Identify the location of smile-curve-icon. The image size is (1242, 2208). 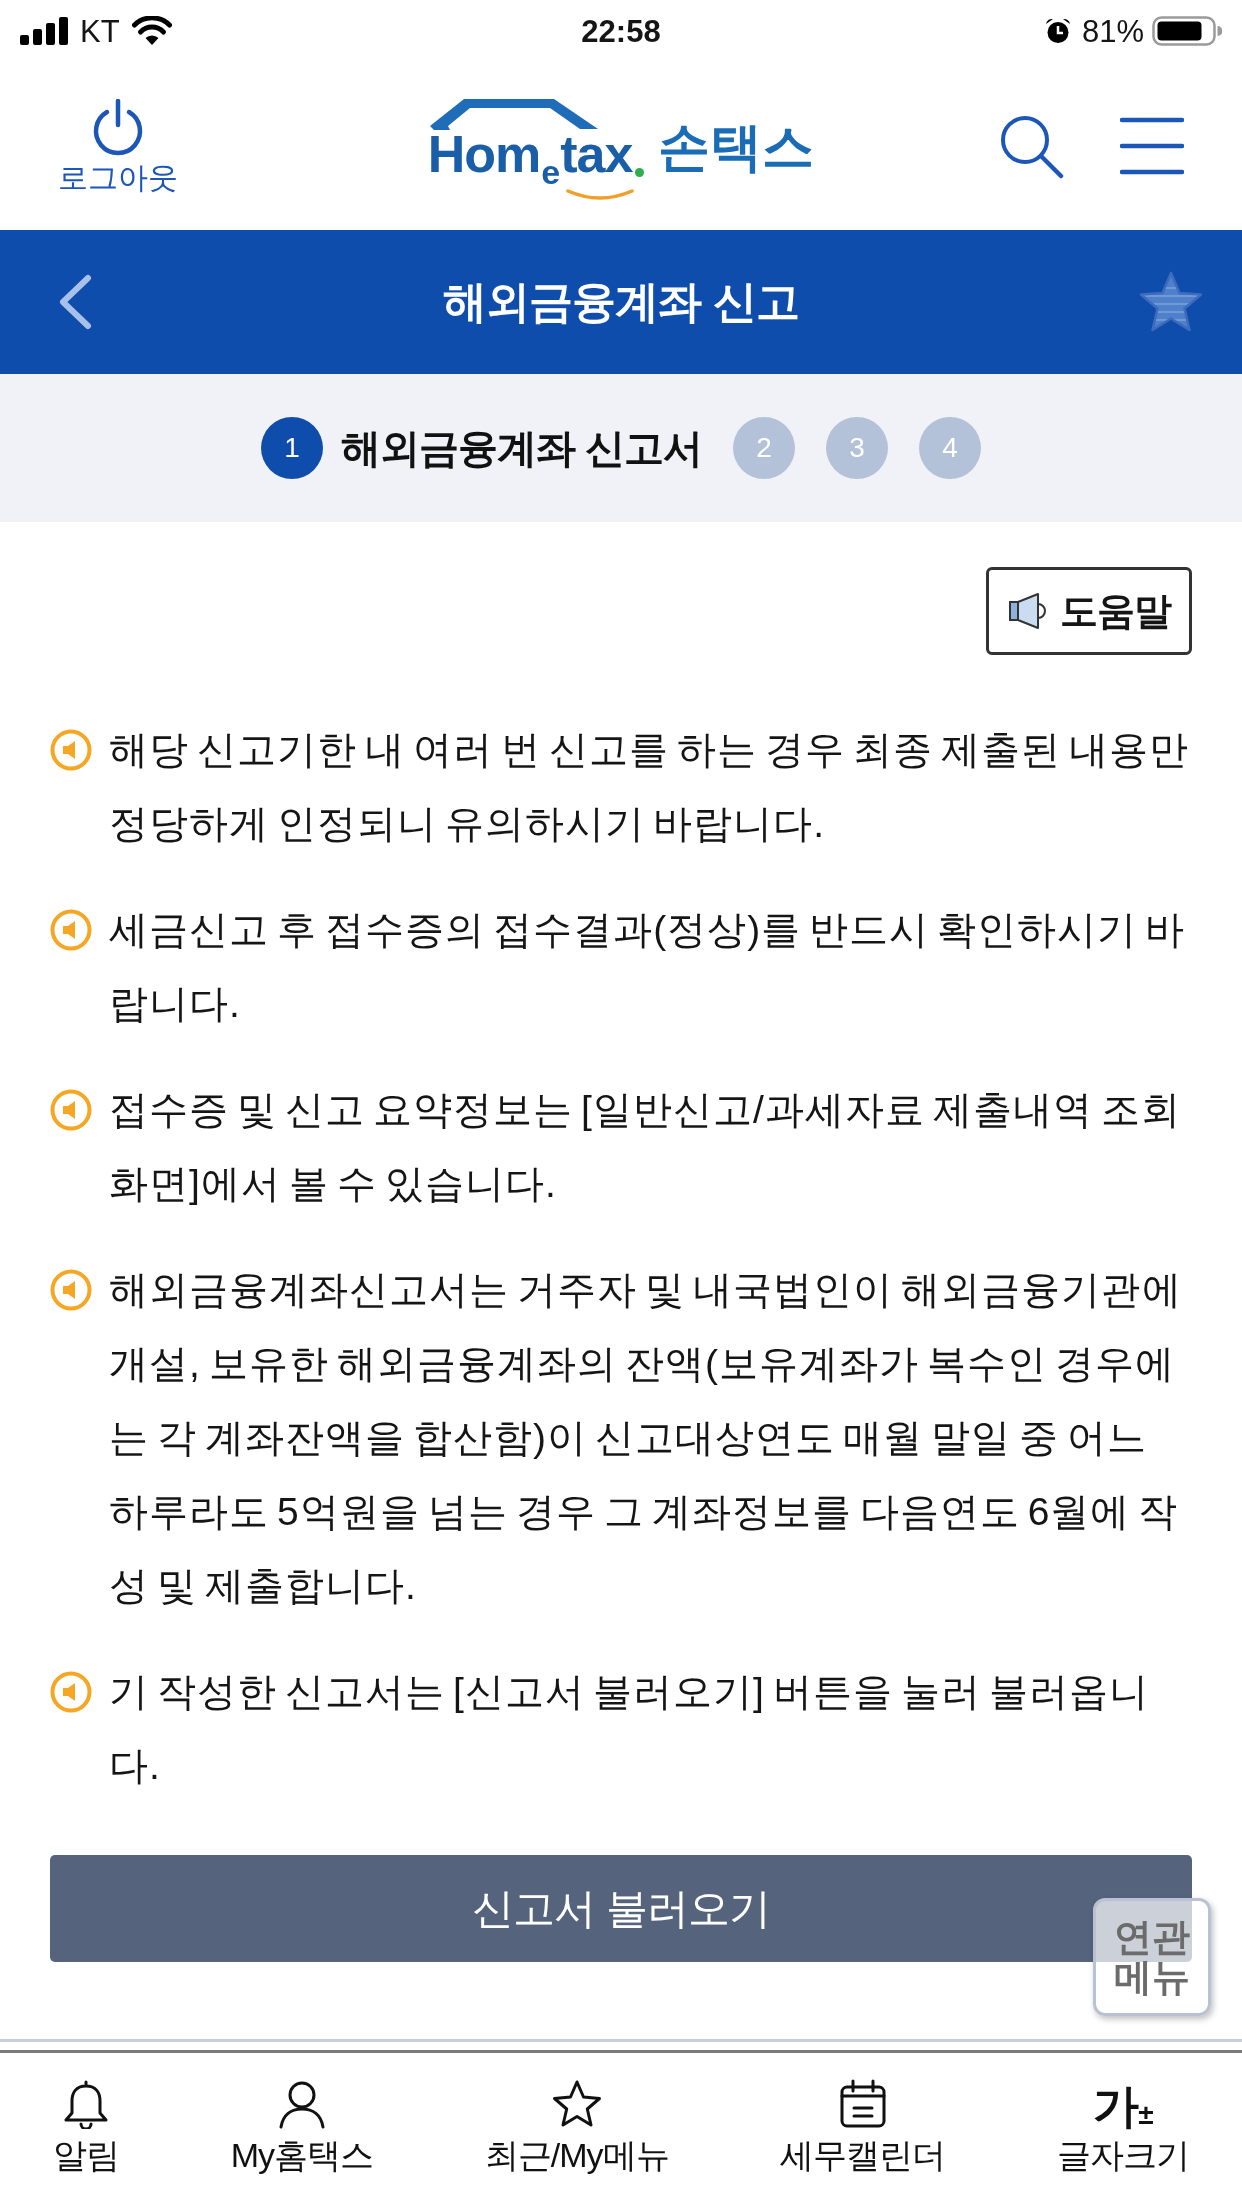
(599, 194).